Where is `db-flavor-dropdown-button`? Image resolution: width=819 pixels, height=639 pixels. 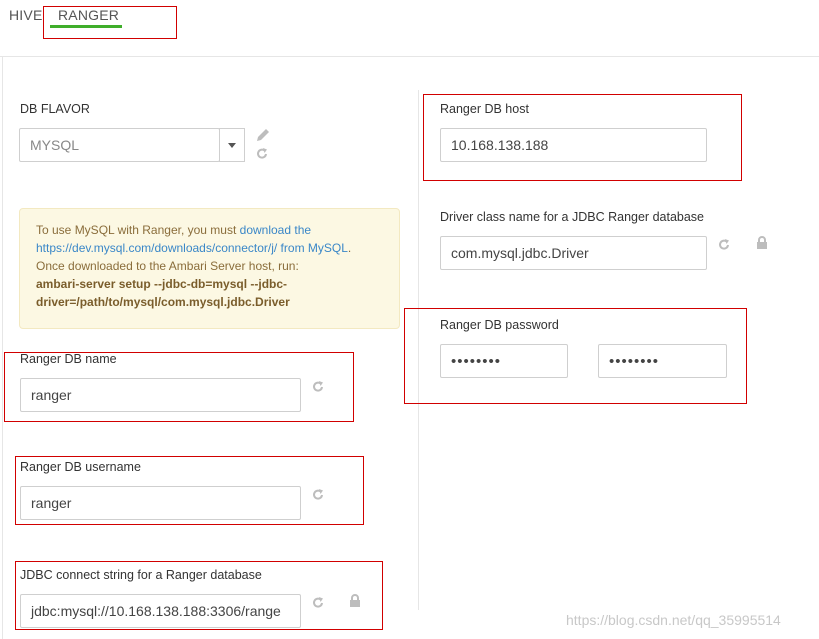
db-flavor-dropdown-button is located at coordinates (232, 145).